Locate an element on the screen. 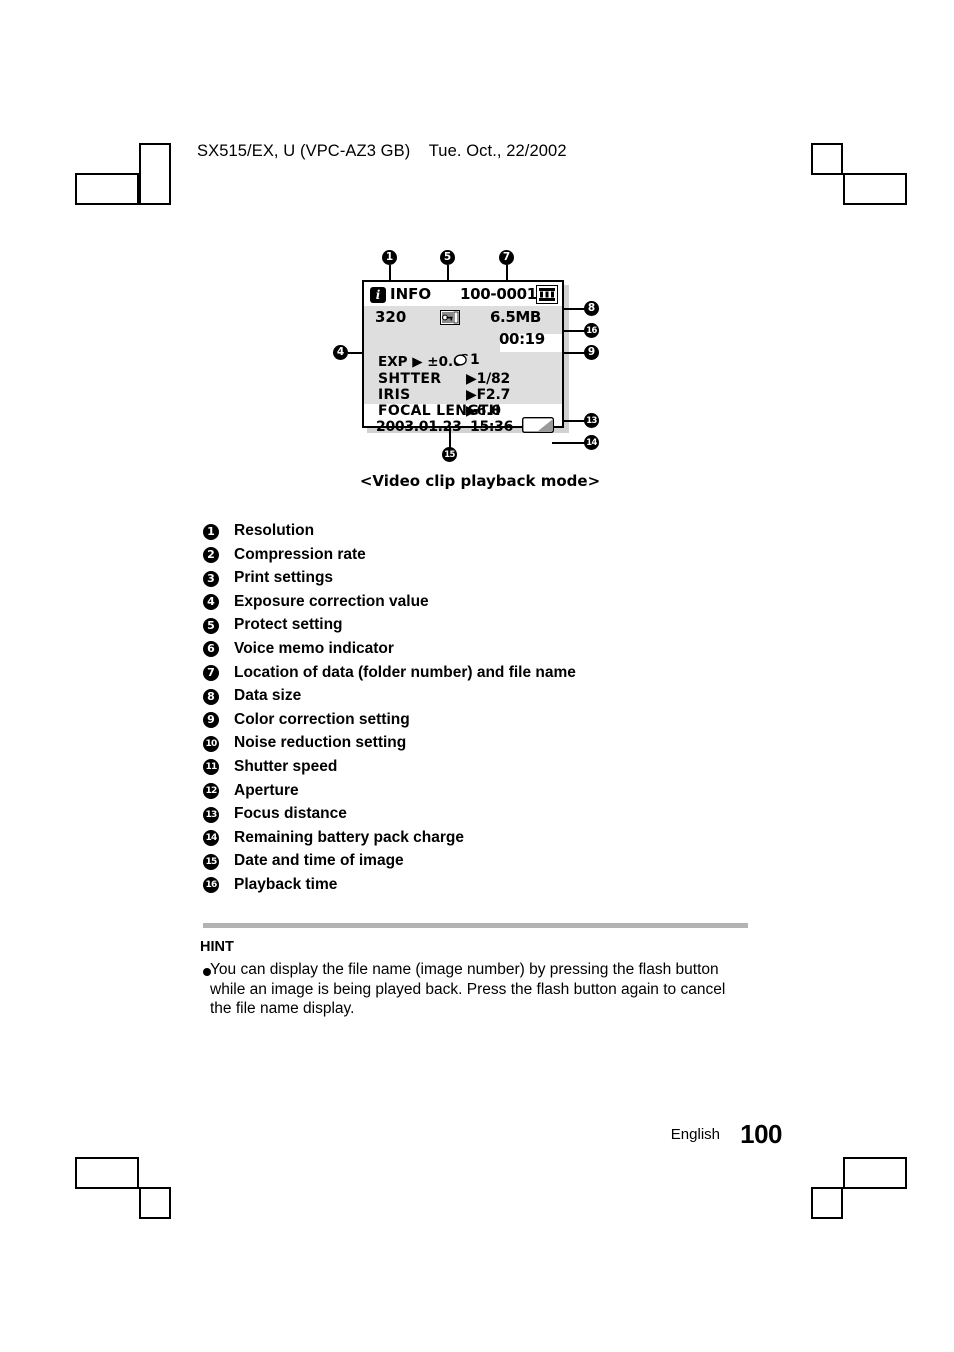 The width and height of the screenshot is (954, 1352). info-icon: i is located at coordinates (378, 295).